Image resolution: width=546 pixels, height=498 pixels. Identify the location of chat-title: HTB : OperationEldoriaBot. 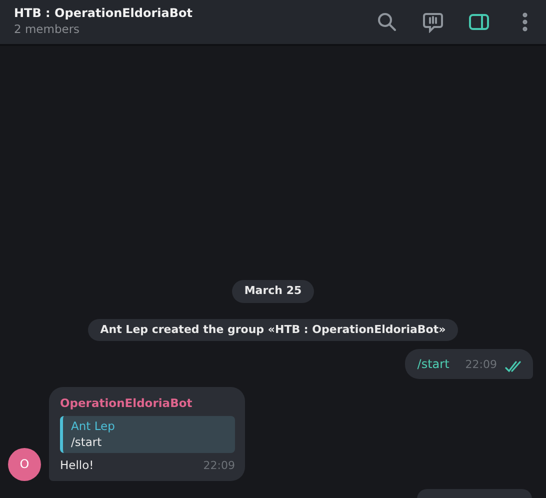
(103, 13).